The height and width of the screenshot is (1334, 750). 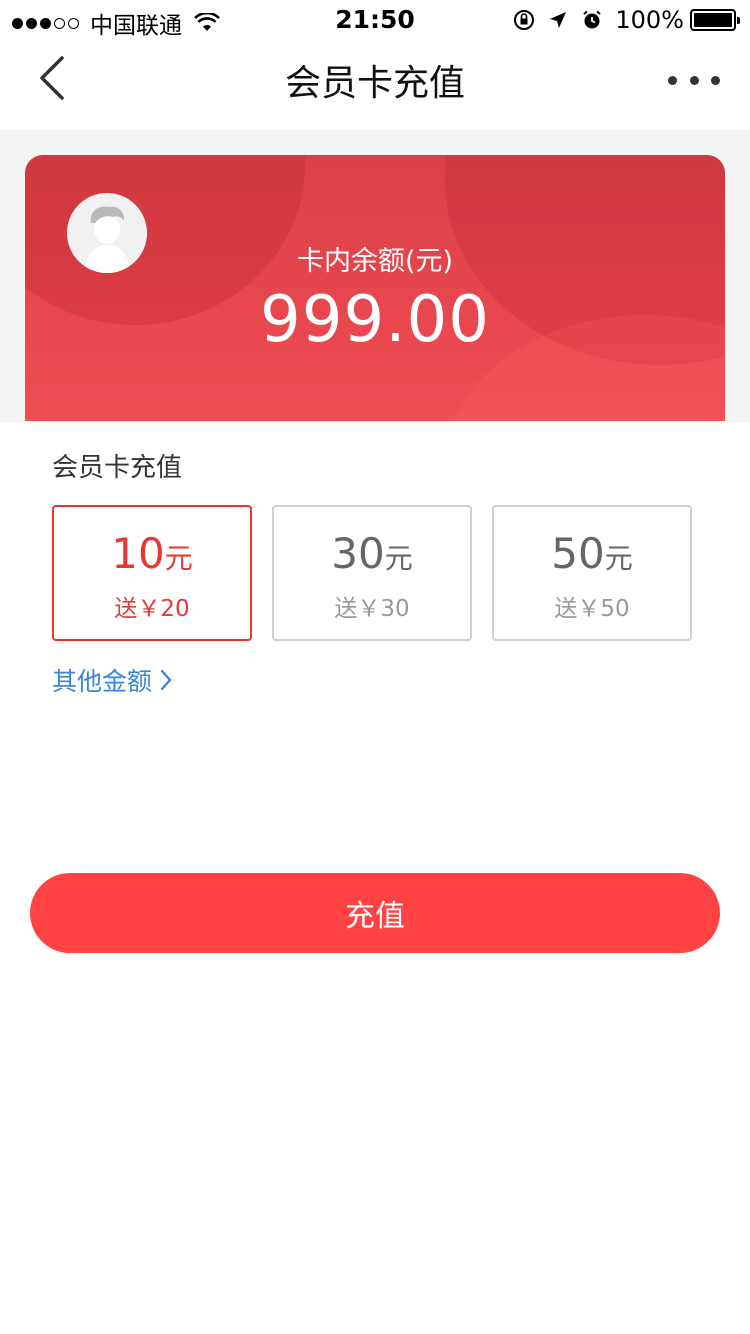 I want to click on option-bonus: 送￥50, so click(x=592, y=609).